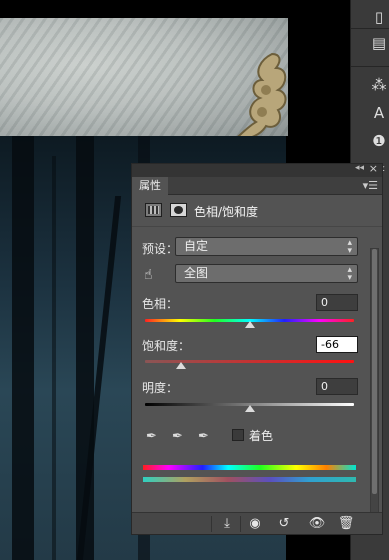  What do you see at coordinates (227, 524) in the screenshot?
I see `clip-to-layer-icon: ⤓` at bounding box center [227, 524].